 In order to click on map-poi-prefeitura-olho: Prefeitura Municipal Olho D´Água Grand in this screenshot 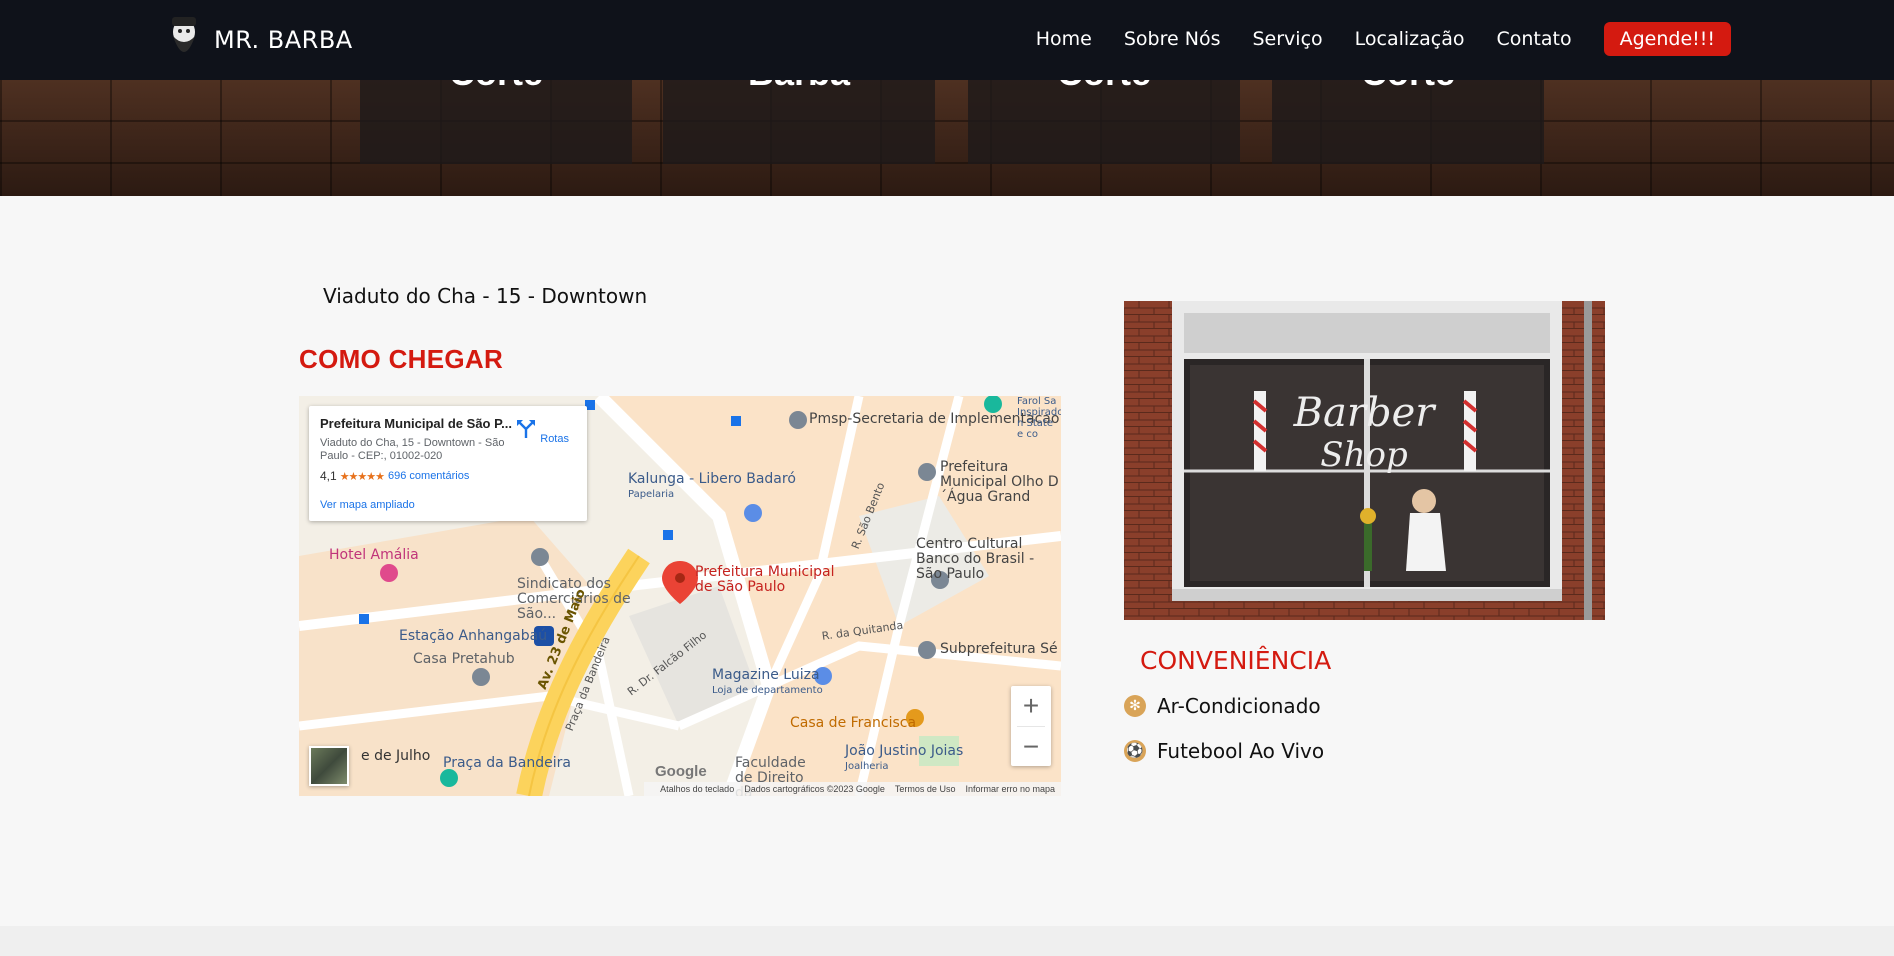, I will do `click(999, 482)`.